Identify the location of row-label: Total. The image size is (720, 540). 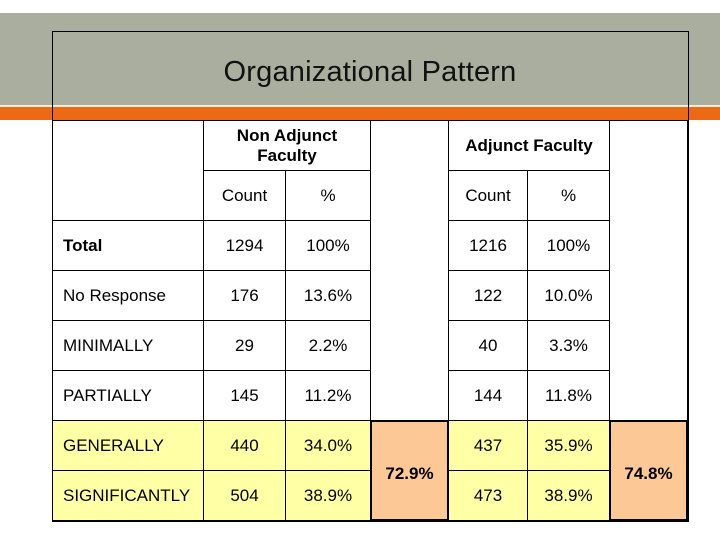
(128, 245).